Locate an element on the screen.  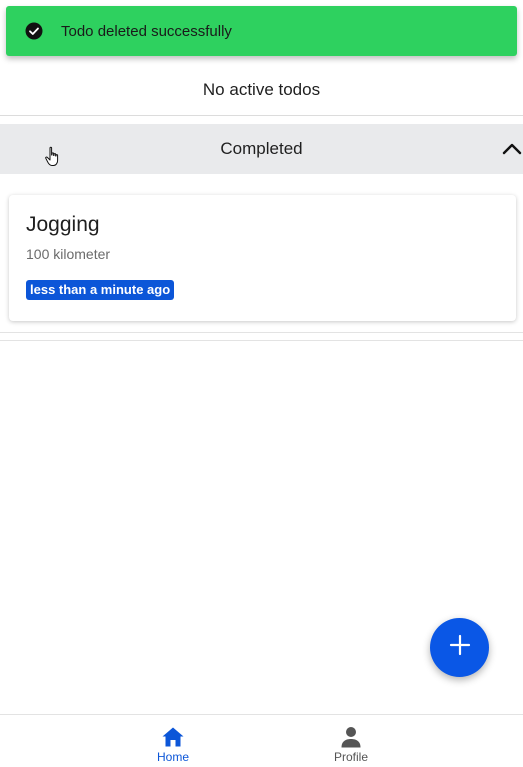
empty-state-text: No active todos is located at coordinates (261, 89).